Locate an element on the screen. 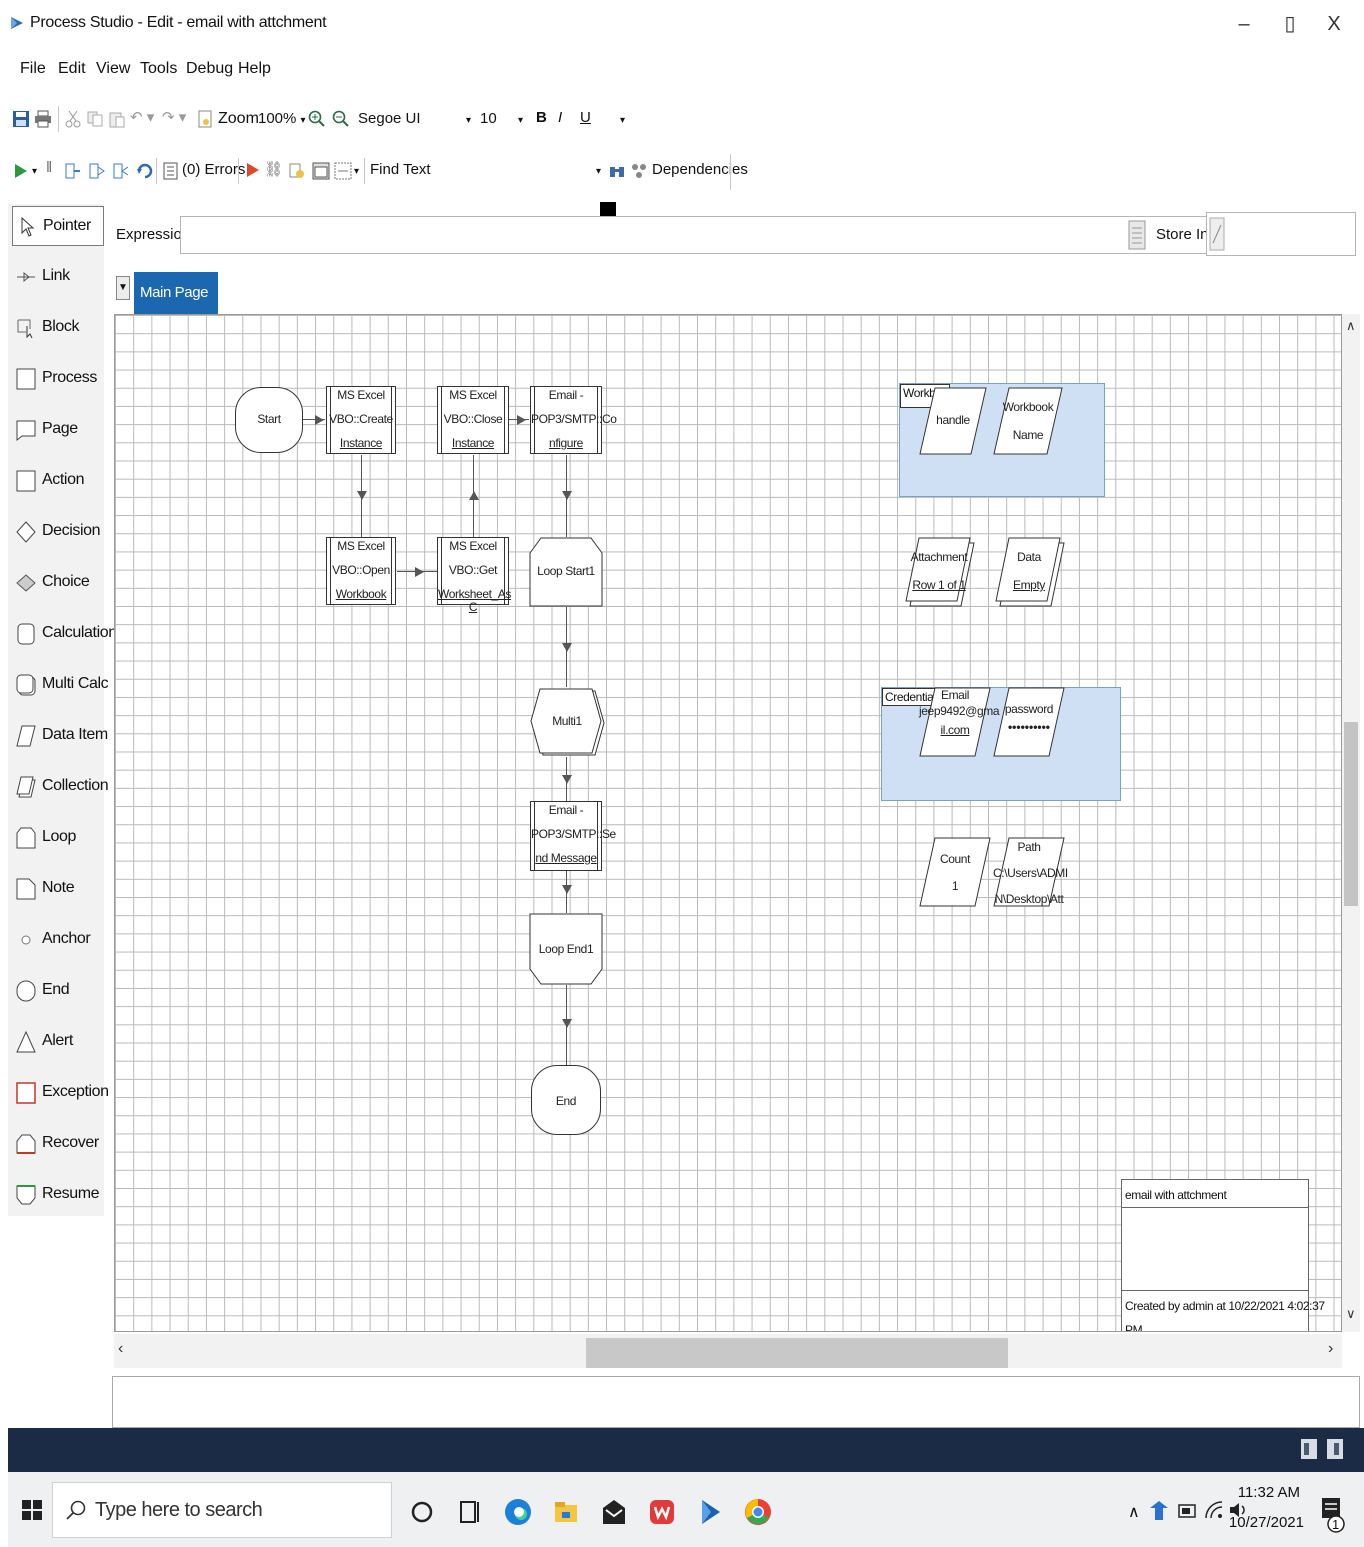 This screenshot has height=1547, width=1364. palette-calculation: Calculation is located at coordinates (64, 634).